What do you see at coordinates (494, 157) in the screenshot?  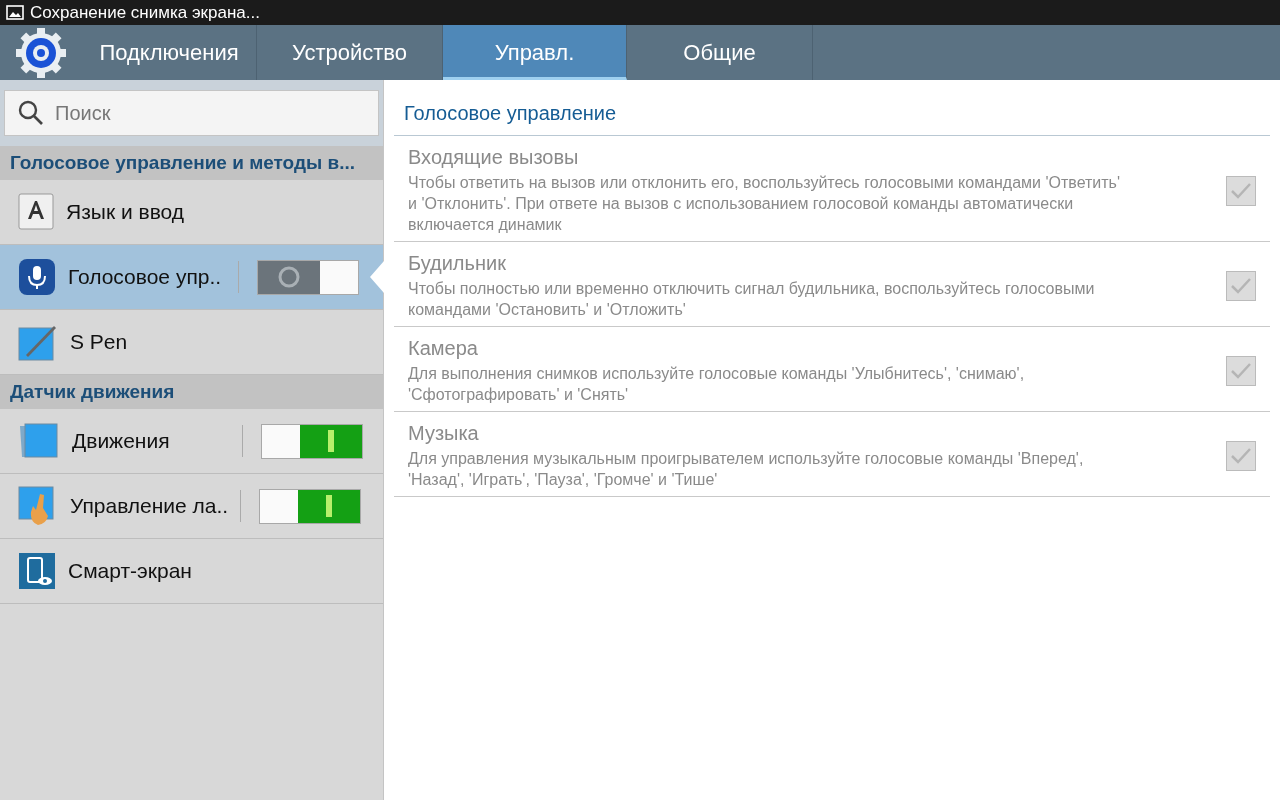 I see `setting-title: Входящие вызовы` at bounding box center [494, 157].